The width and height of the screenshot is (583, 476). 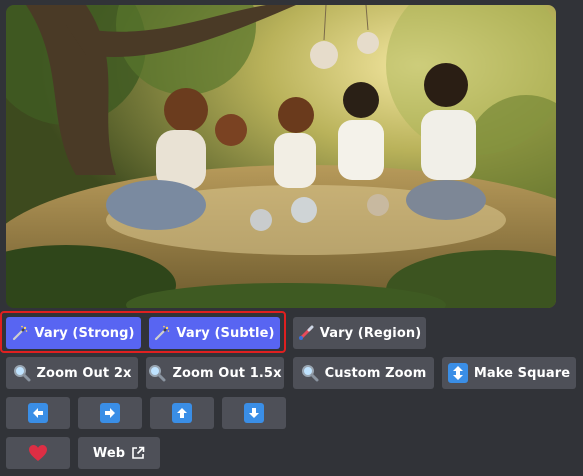 I want to click on arrow-down-icon, so click(x=254, y=413).